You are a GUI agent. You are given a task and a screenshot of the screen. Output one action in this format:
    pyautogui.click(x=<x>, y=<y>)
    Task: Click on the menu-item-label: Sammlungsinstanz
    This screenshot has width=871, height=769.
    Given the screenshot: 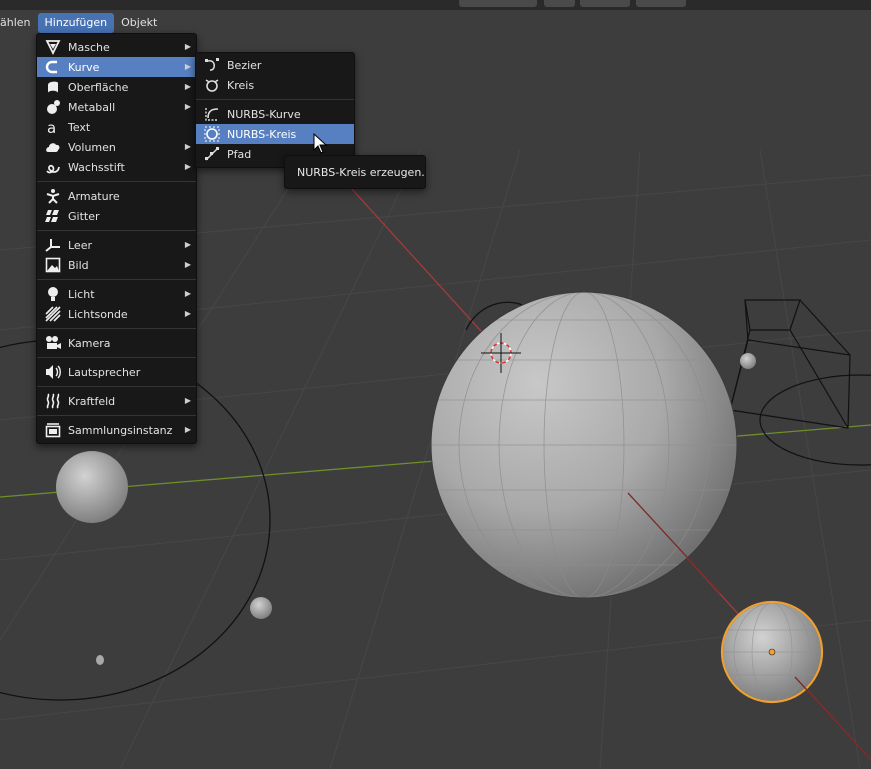 What is the action you would take?
    pyautogui.click(x=120, y=430)
    